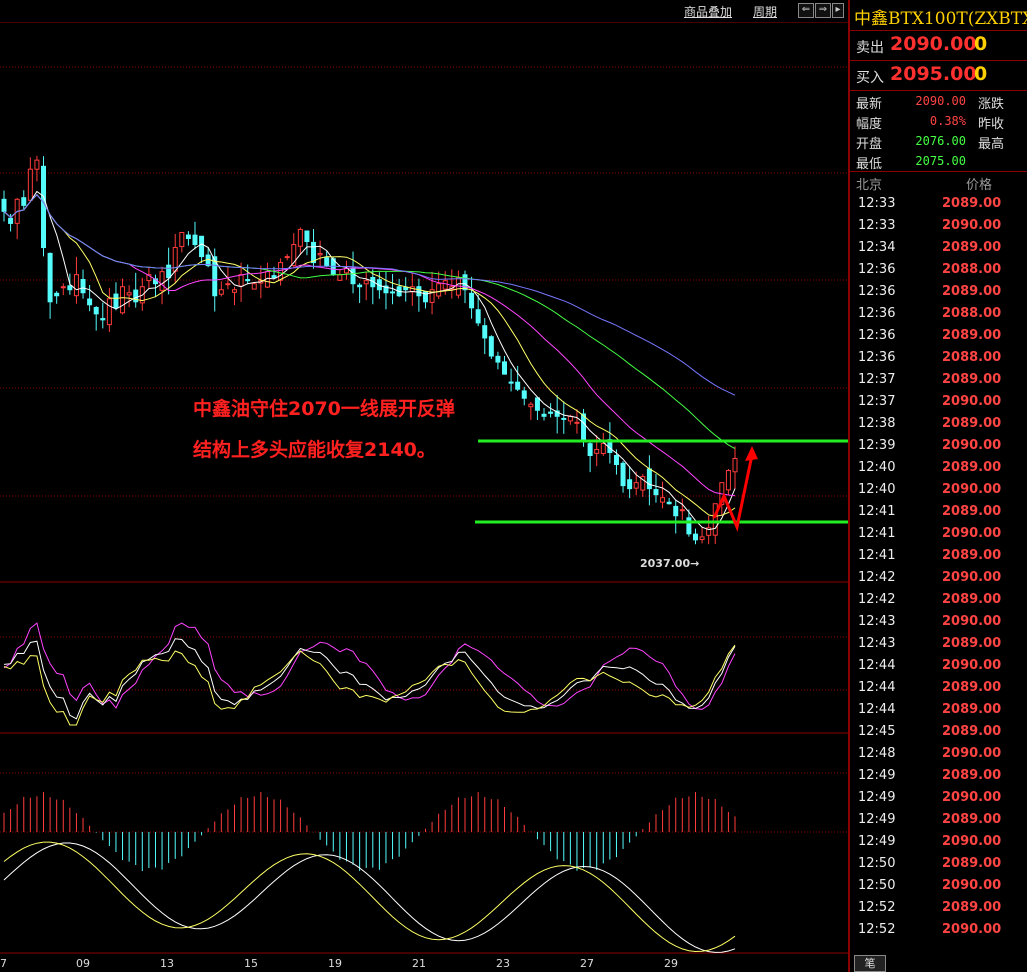 The width and height of the screenshot is (1027, 972). What do you see at coordinates (869, 164) in the screenshot?
I see `stat-label: 最低` at bounding box center [869, 164].